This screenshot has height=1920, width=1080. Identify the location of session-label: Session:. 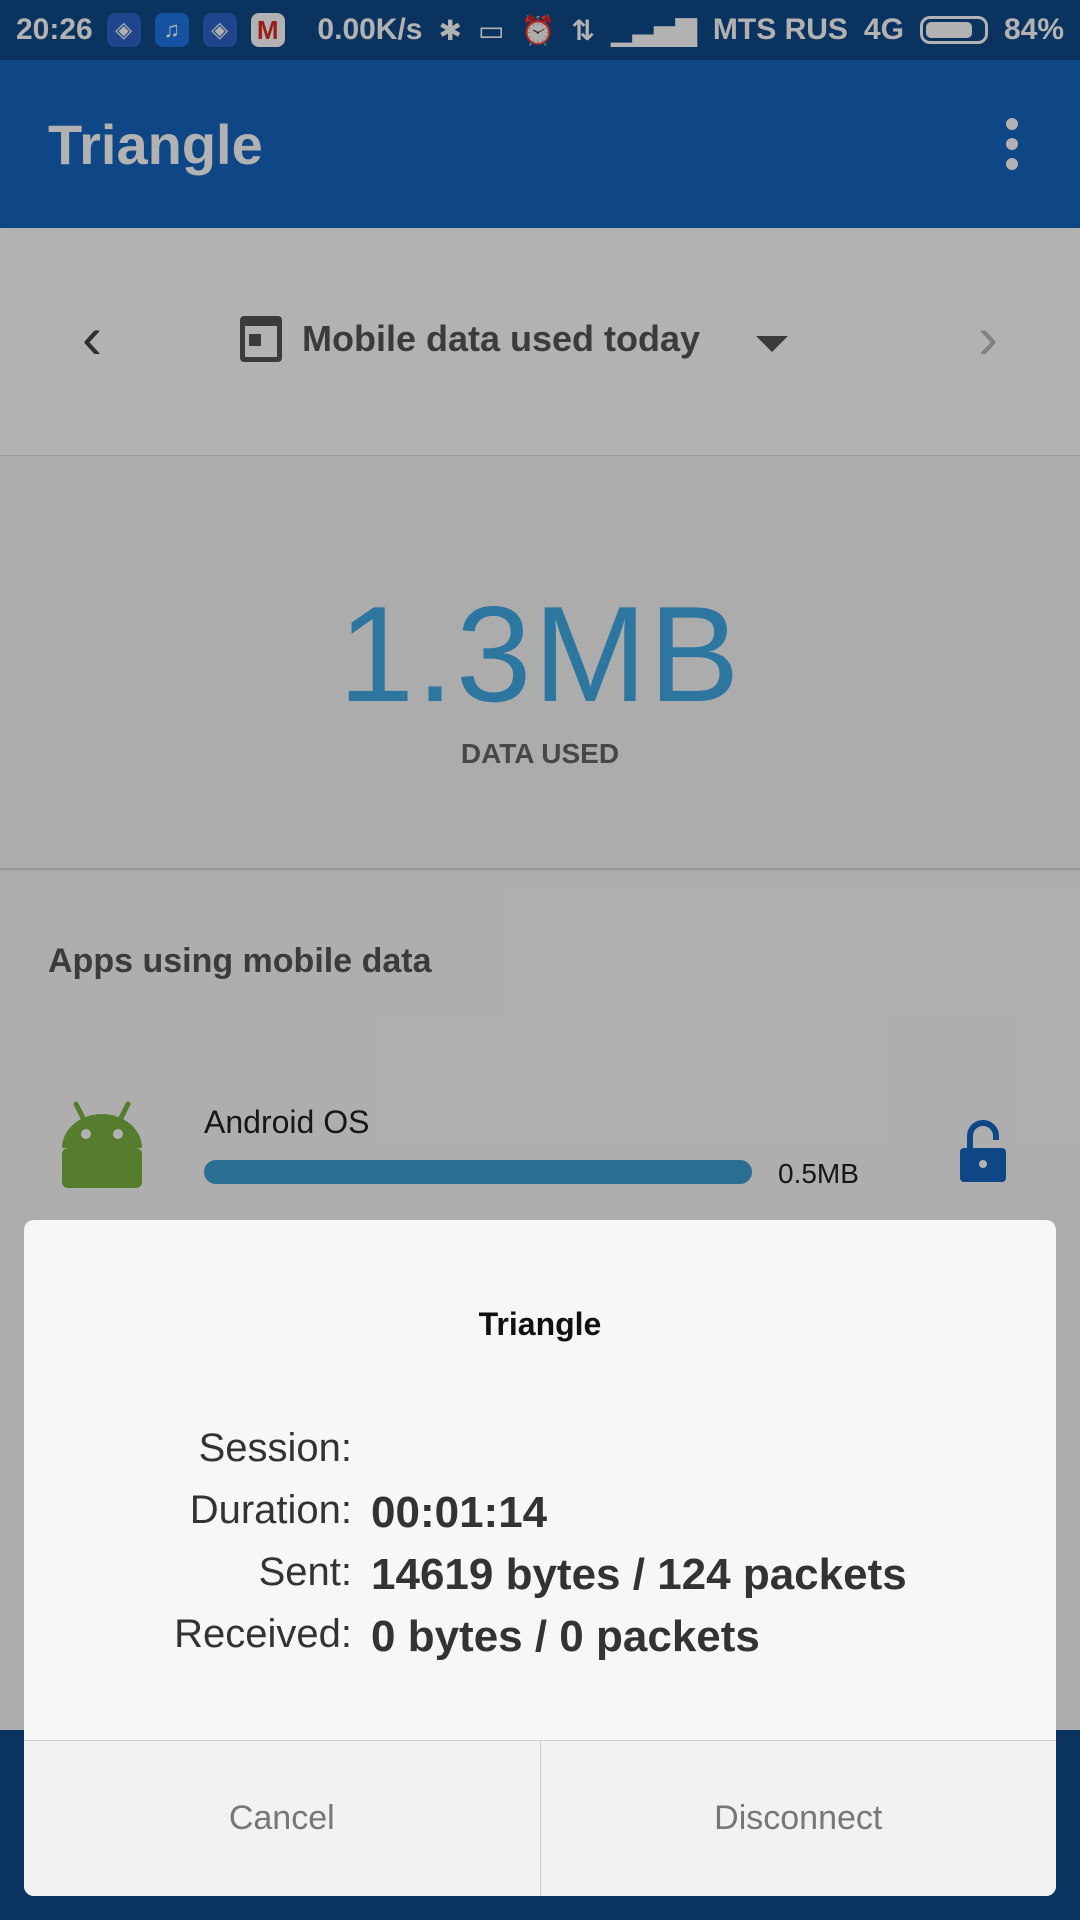
(275, 1448).